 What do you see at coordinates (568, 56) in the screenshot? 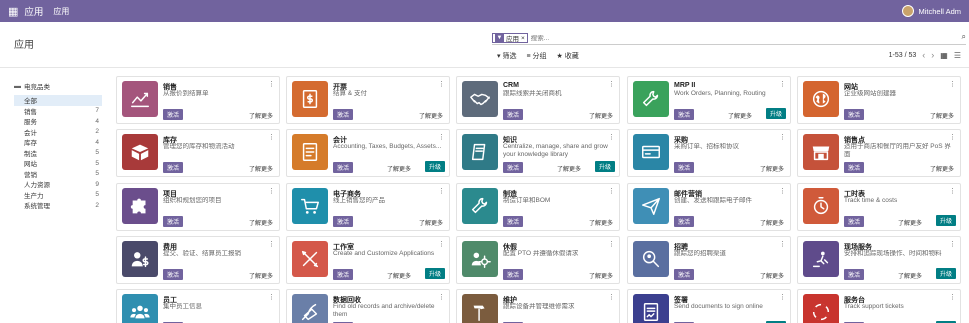
I see `favorites-button: ★ 收藏` at bounding box center [568, 56].